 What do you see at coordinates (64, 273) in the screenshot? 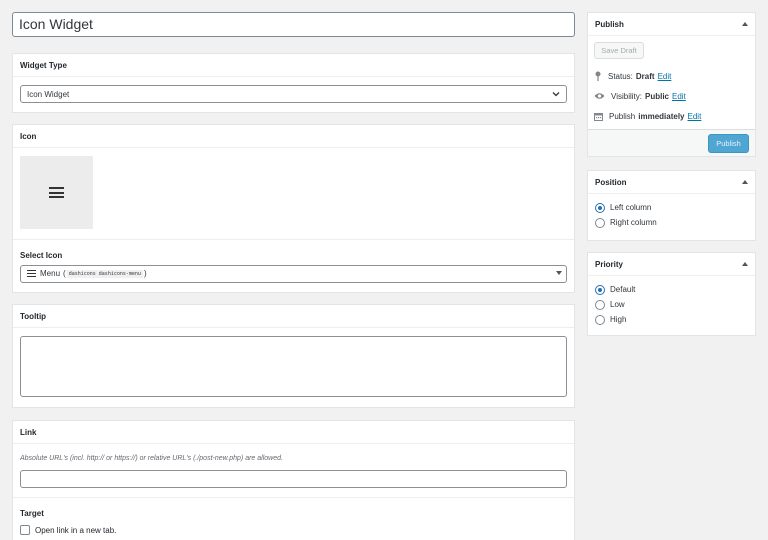
I see `icon-select-paren-open: (` at bounding box center [64, 273].